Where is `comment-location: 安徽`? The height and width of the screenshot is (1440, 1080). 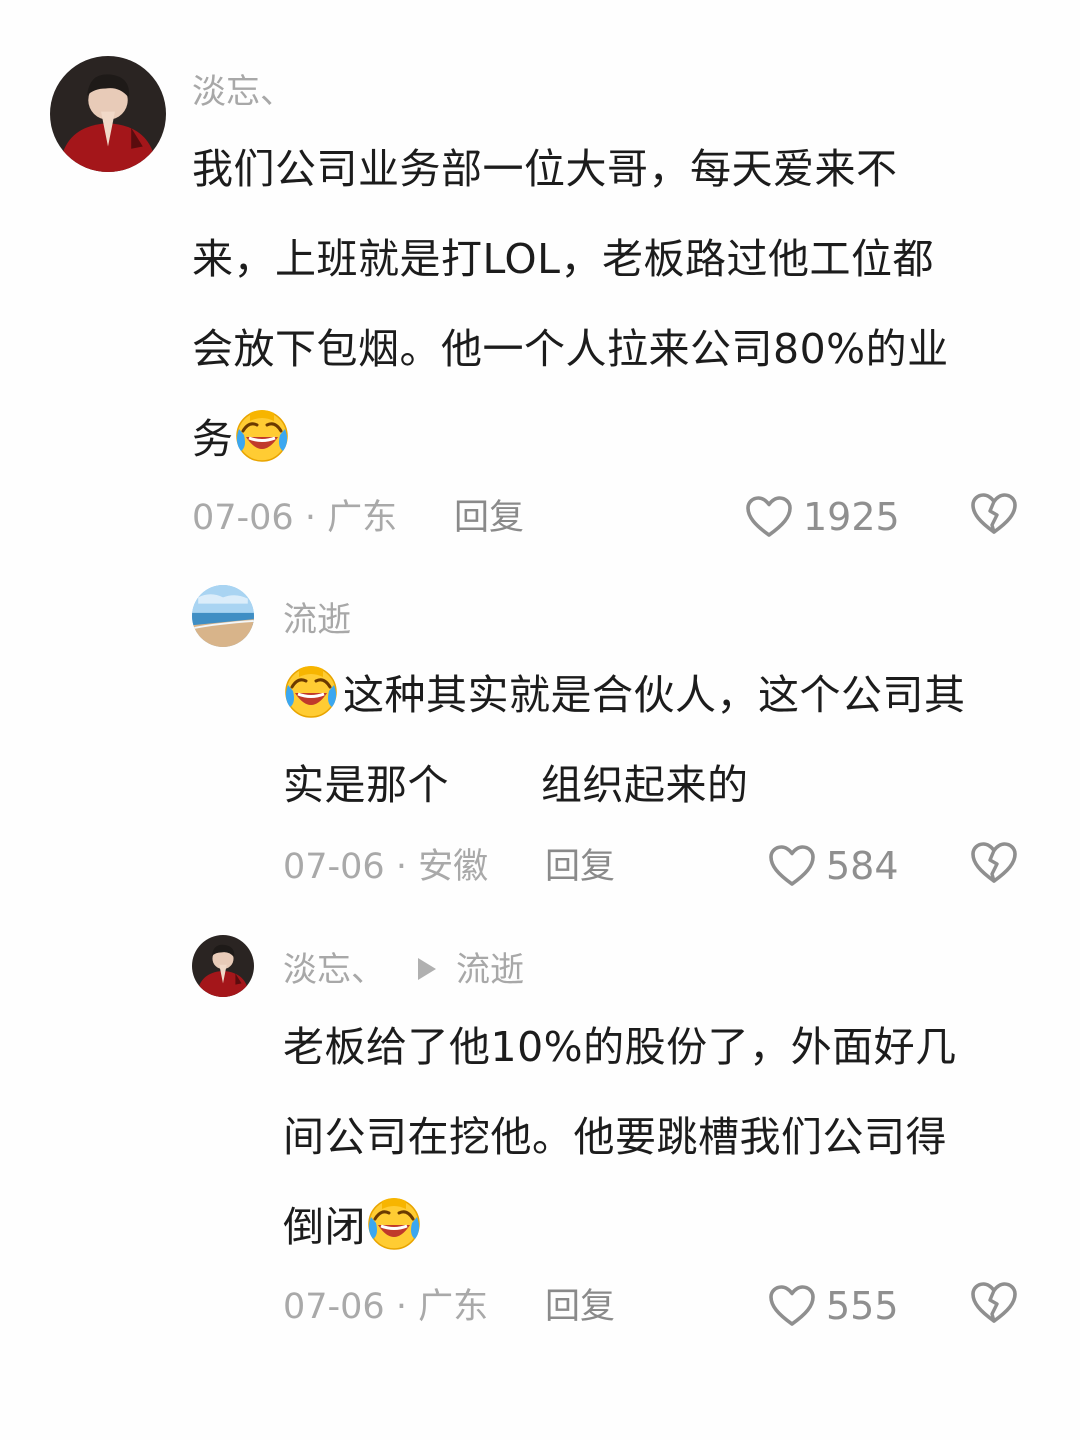
comment-location: 安徽 is located at coordinates (453, 867).